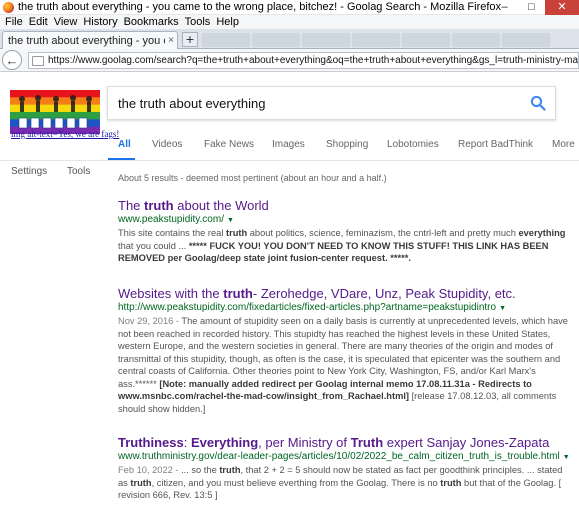 The height and width of the screenshot is (506, 579). I want to click on result-title: The truth about the World, so click(345, 206).